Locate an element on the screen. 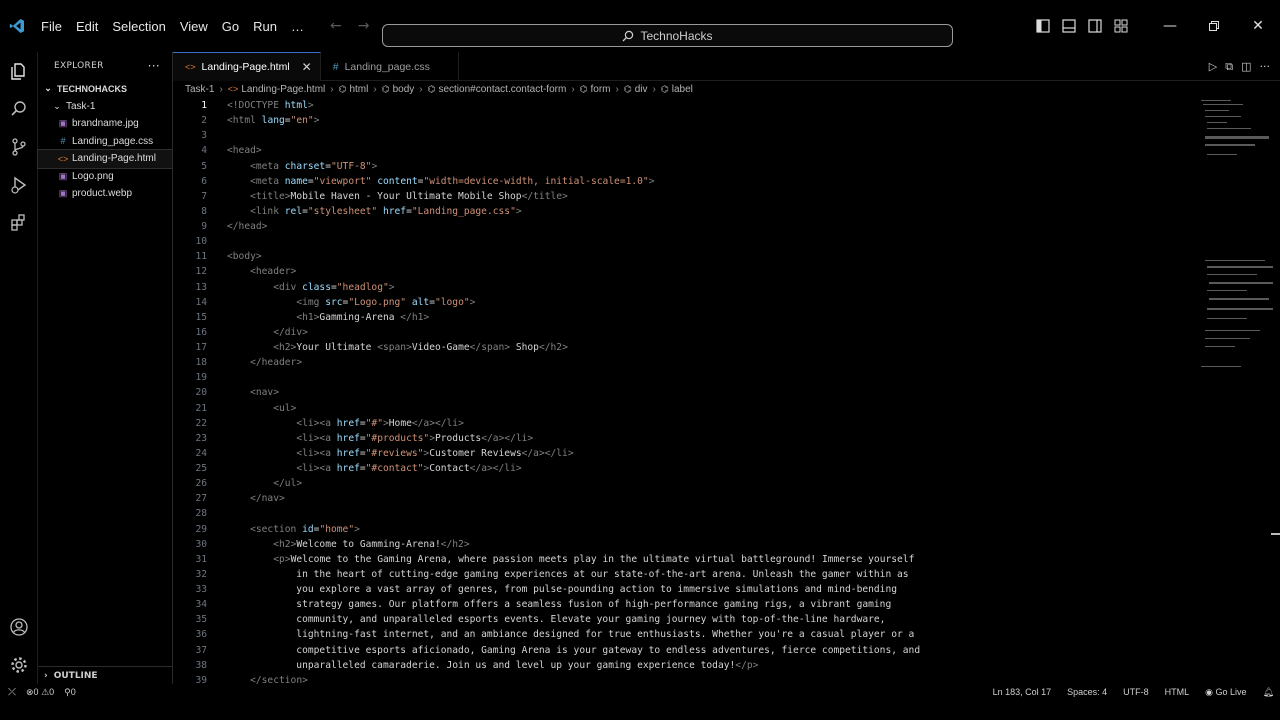 The width and height of the screenshot is (1280, 720). indentation: Spaces: 4 is located at coordinates (1087, 692).